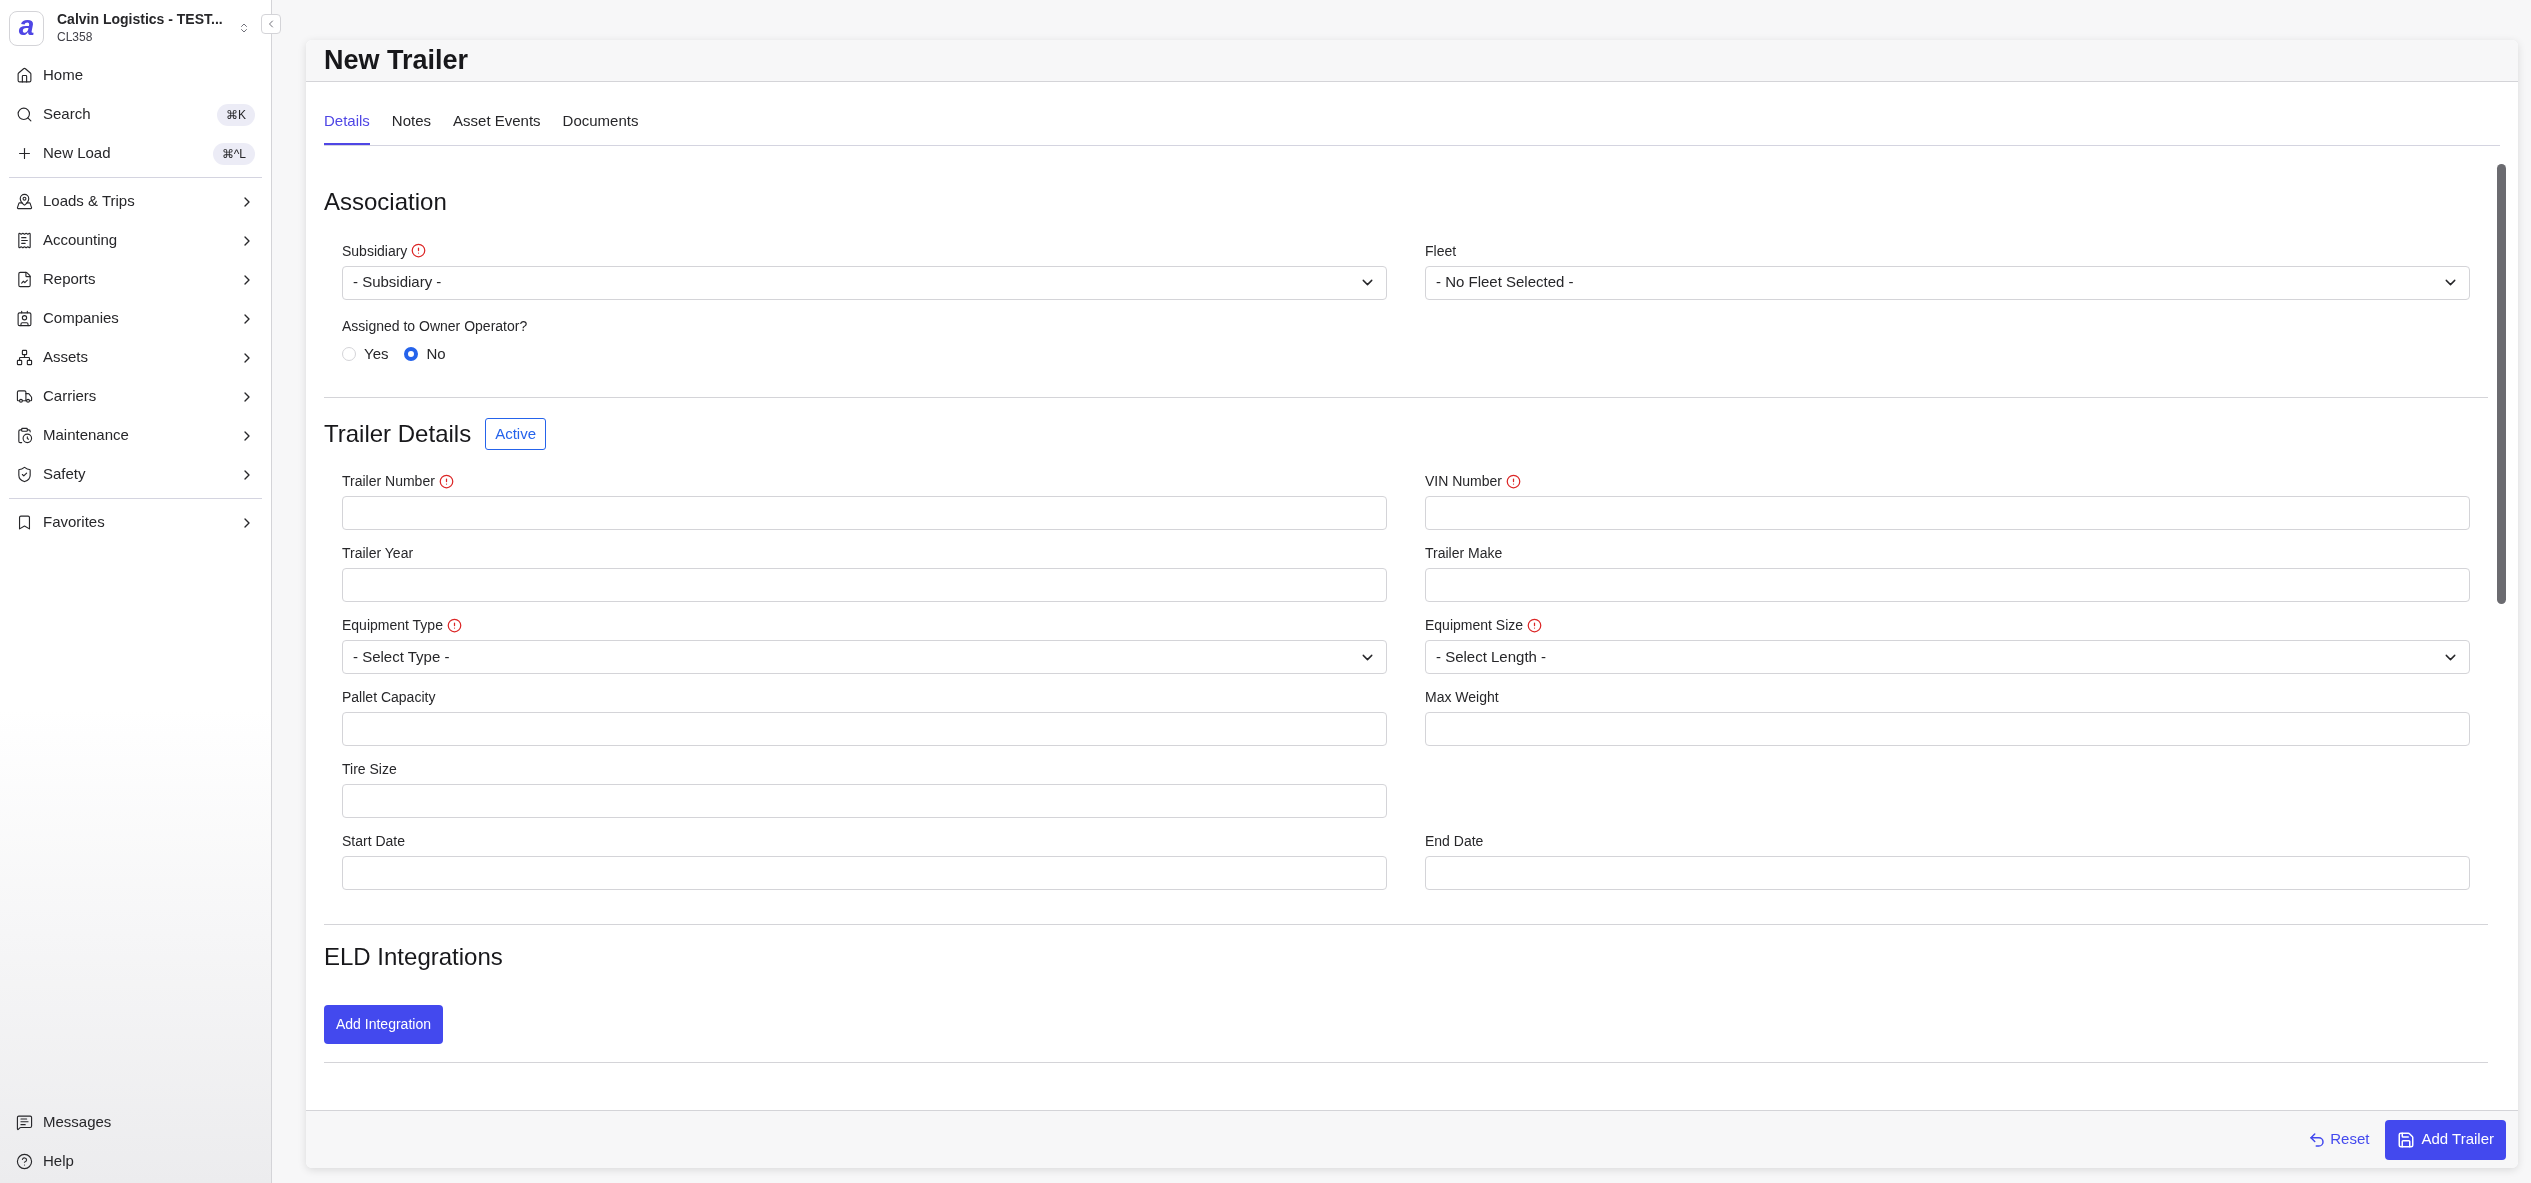 The height and width of the screenshot is (1183, 2531). Describe the element at coordinates (24, 75) in the screenshot. I see `home-icon` at that location.